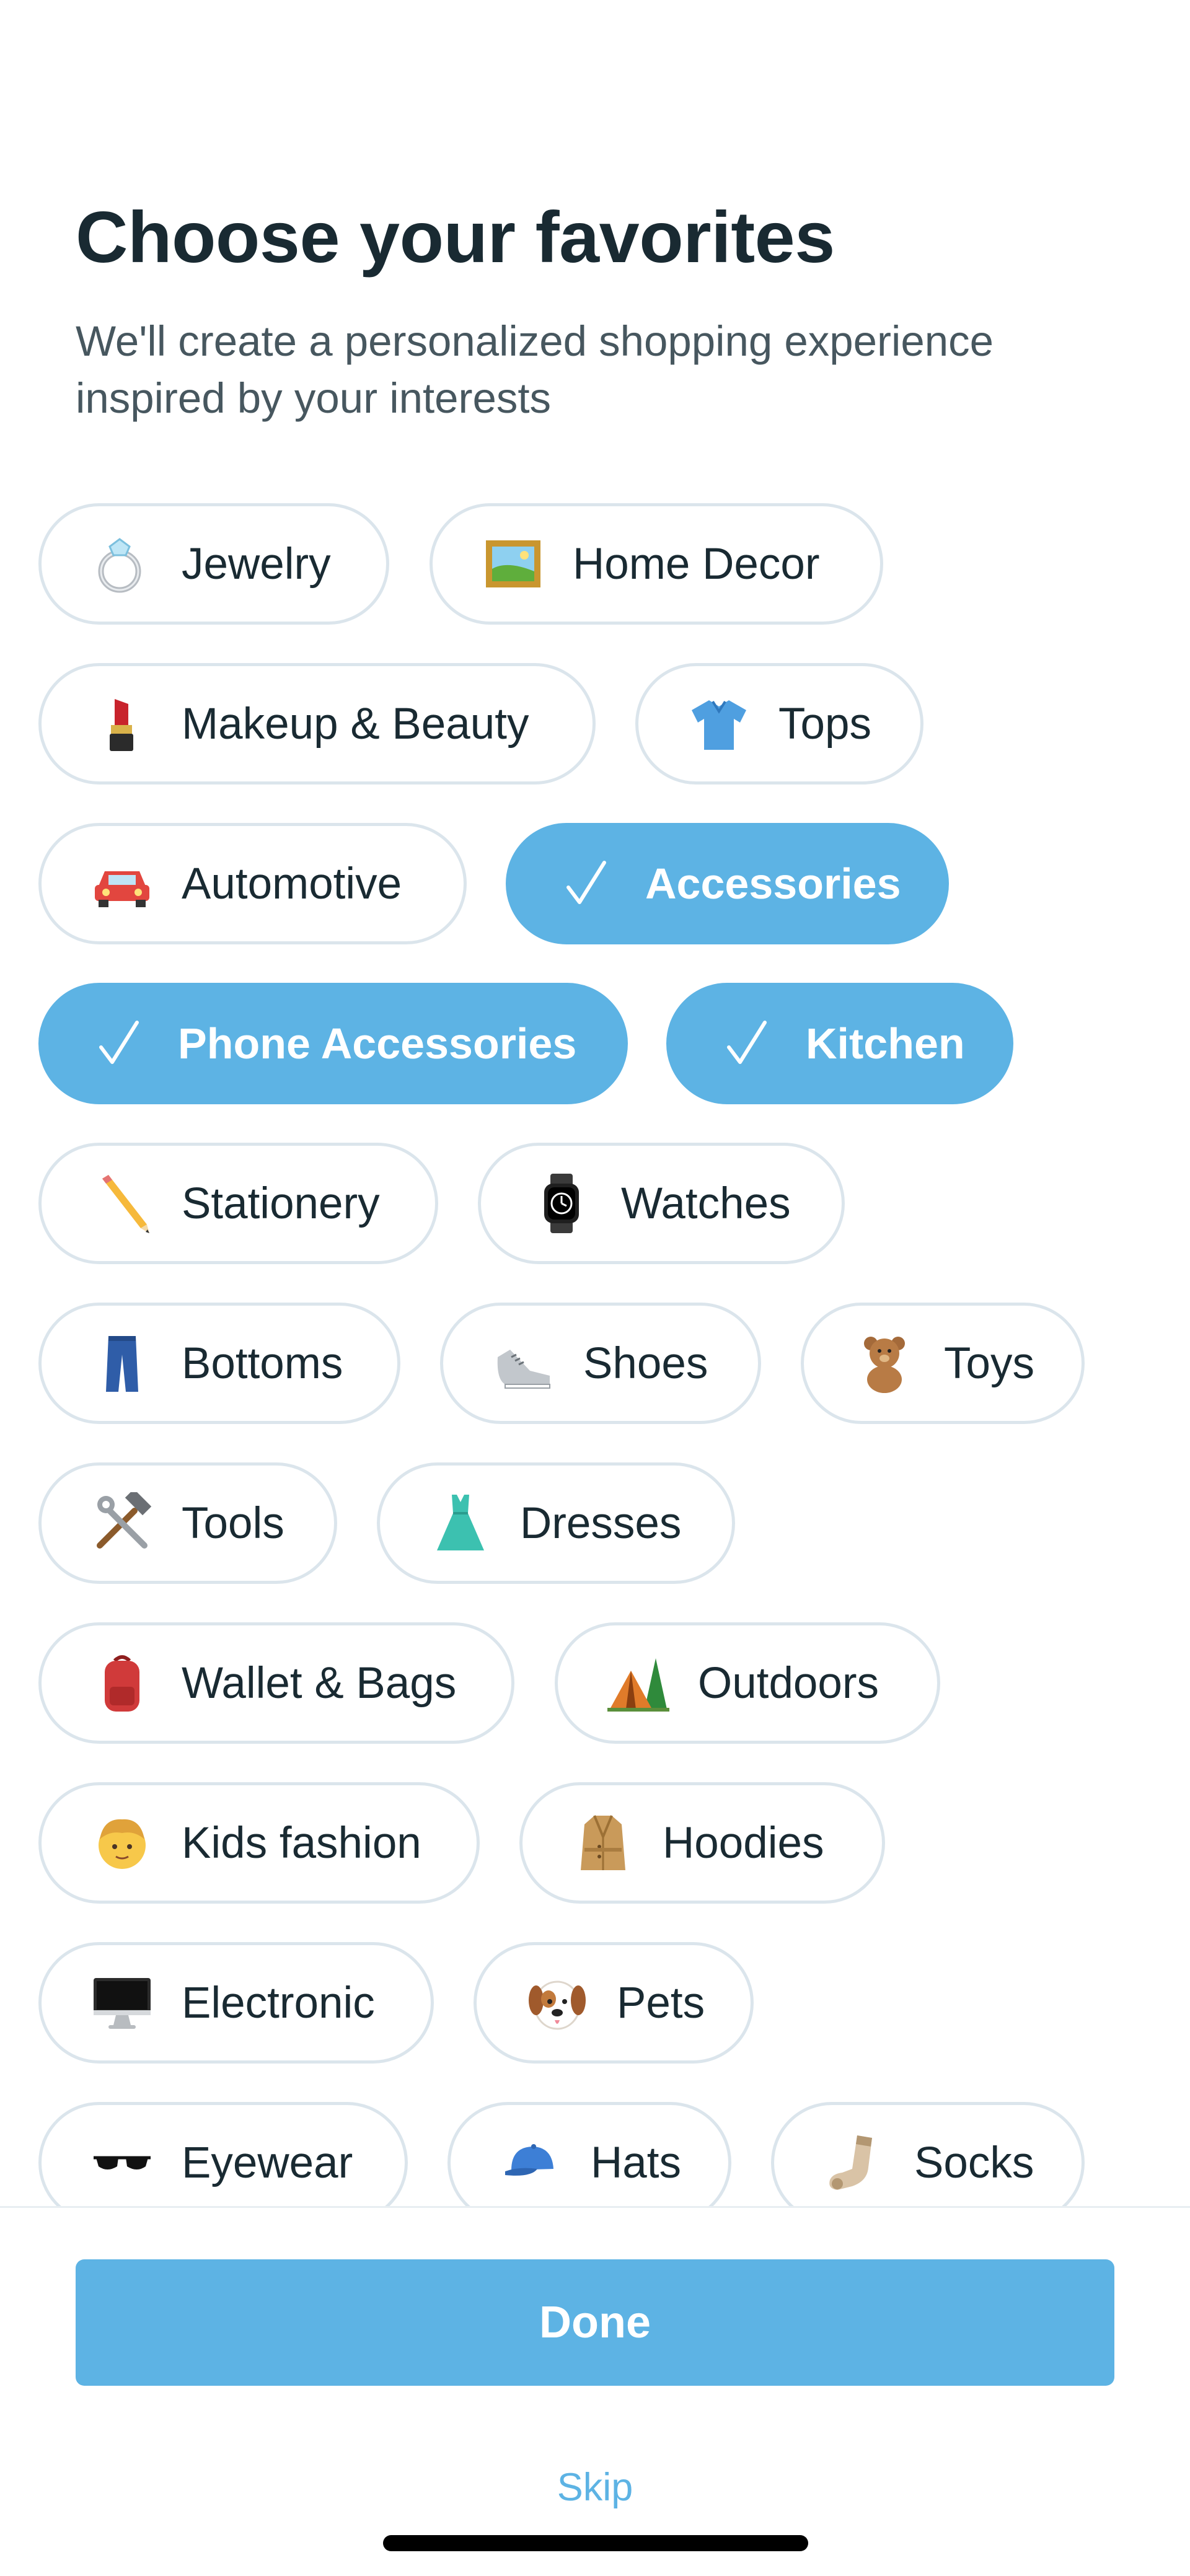  Describe the element at coordinates (524, 1363) in the screenshot. I see `sneaker-icon` at that location.